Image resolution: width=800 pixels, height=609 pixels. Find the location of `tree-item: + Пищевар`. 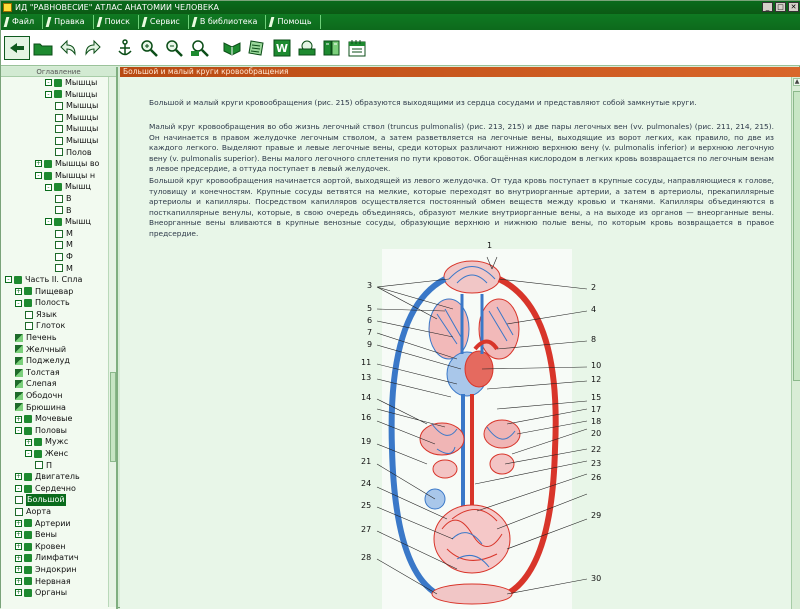

tree-item: + Пищевар is located at coordinates (54, 292).